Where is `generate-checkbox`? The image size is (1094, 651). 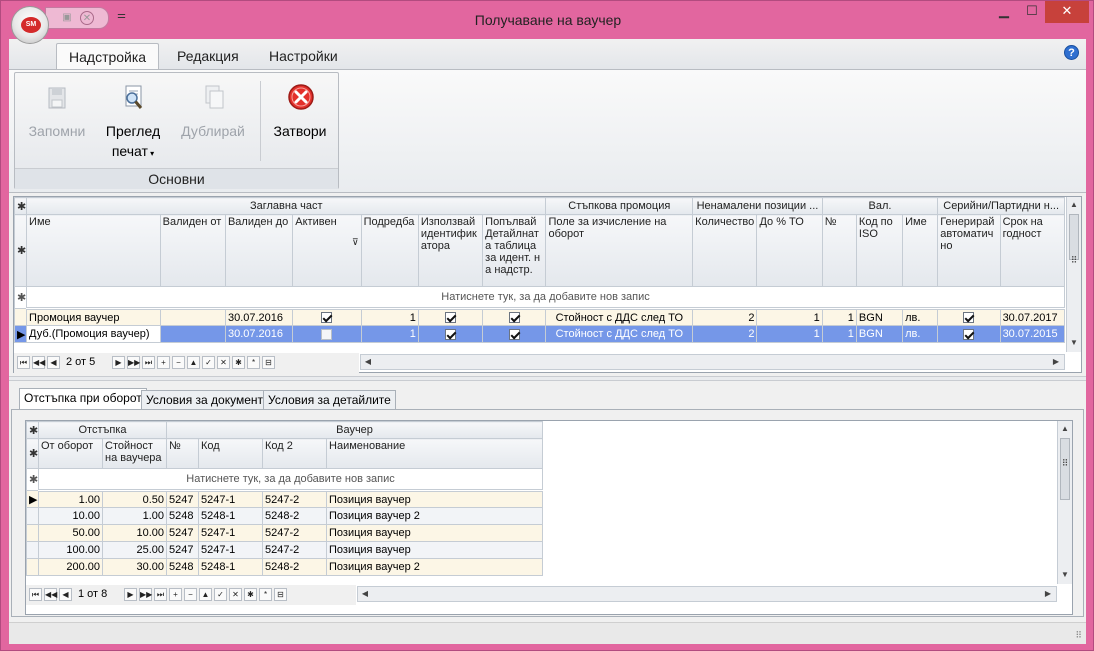 generate-checkbox is located at coordinates (969, 318).